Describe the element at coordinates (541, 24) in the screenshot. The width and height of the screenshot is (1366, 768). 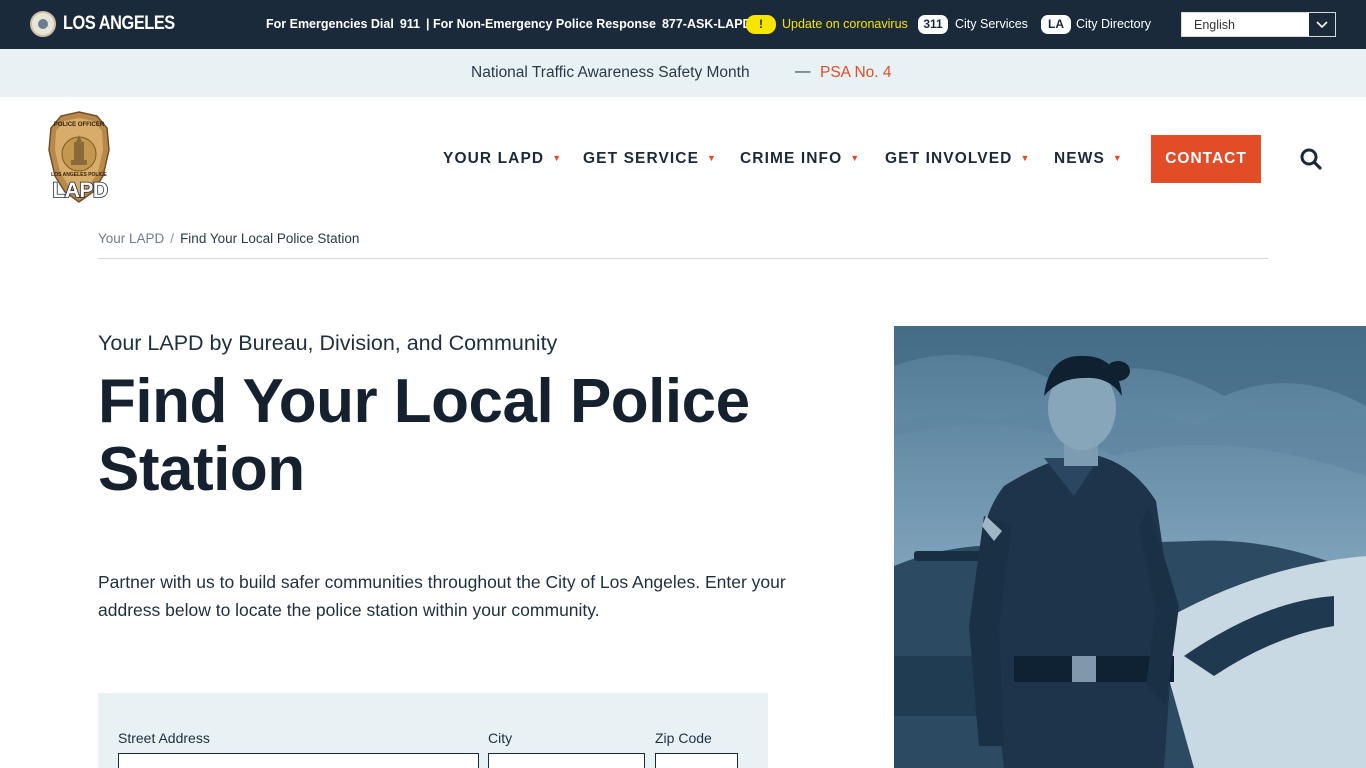
I see `nonemergency-label: | For Non-Emergency Police Response` at that location.